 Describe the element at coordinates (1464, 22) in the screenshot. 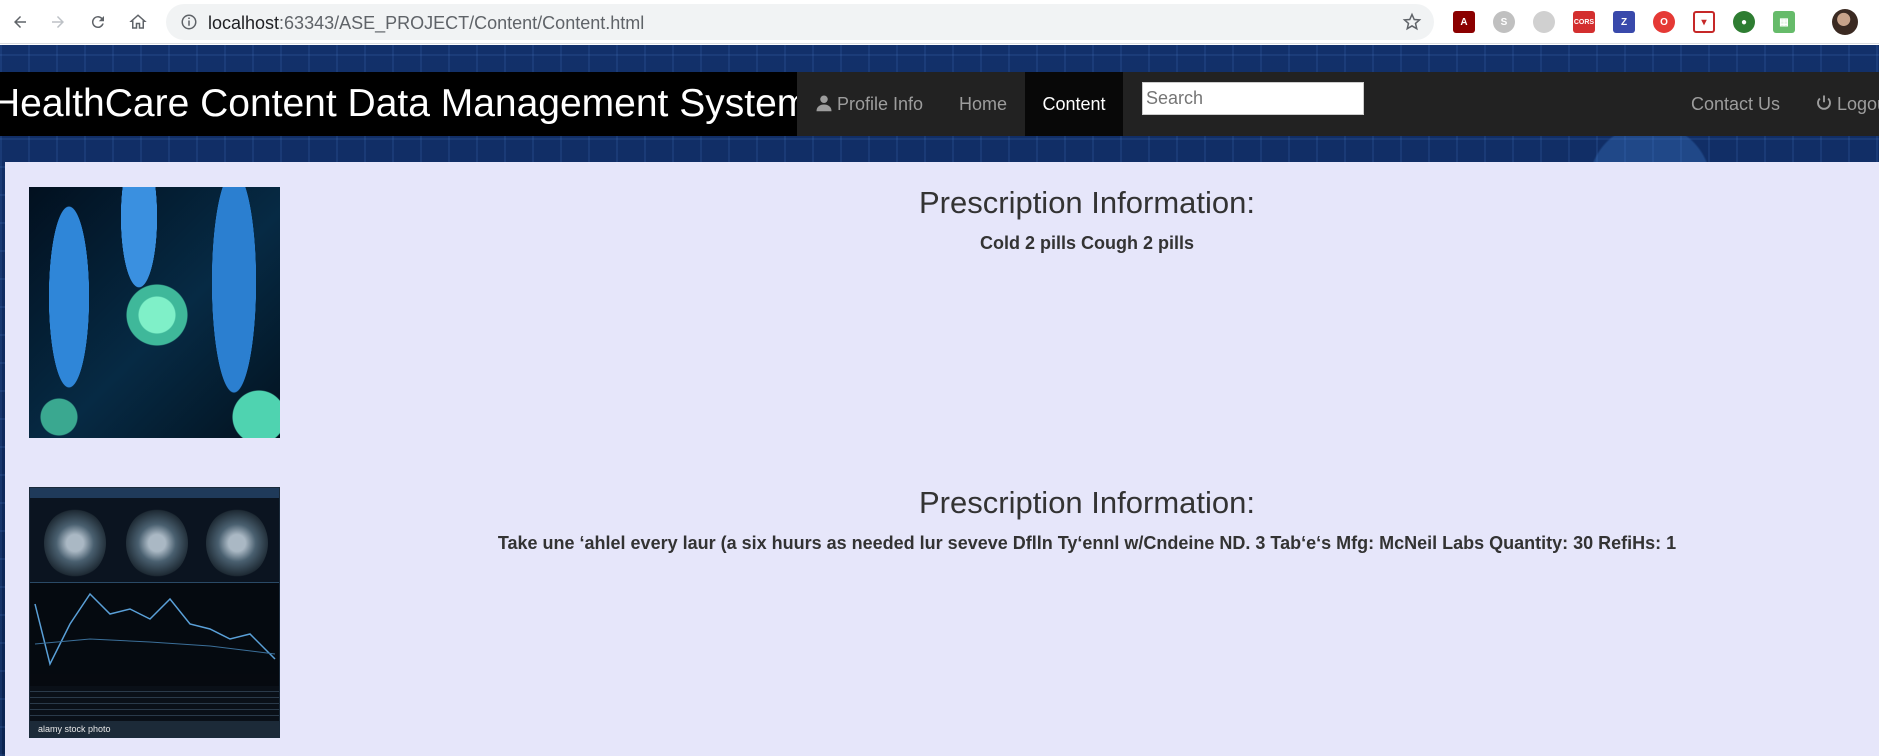

I see `pdf-extension-icon: A` at that location.